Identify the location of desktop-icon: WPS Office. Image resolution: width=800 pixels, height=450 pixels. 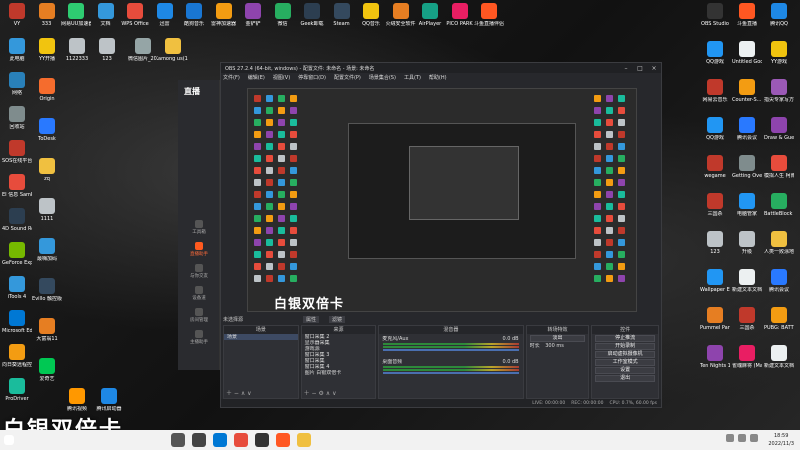
(135, 15).